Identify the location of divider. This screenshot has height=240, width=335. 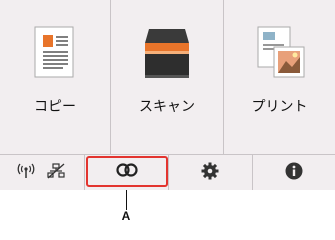
(84, 172).